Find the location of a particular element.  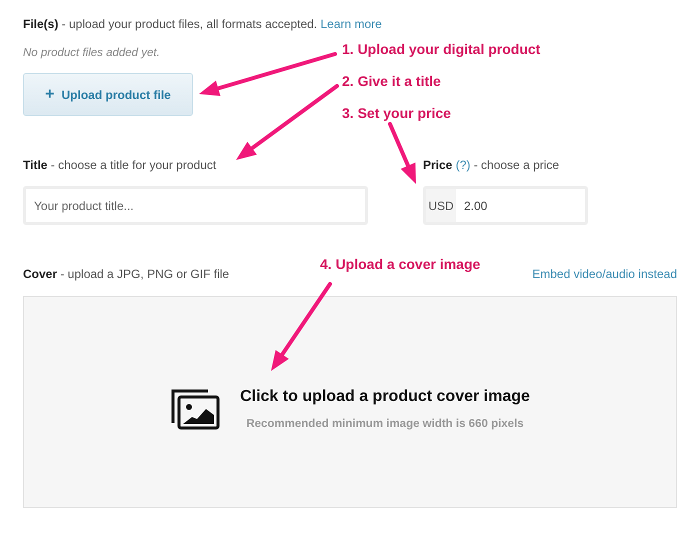

cover-upload-prompt: Click to upload a product cover image is located at coordinates (385, 396).